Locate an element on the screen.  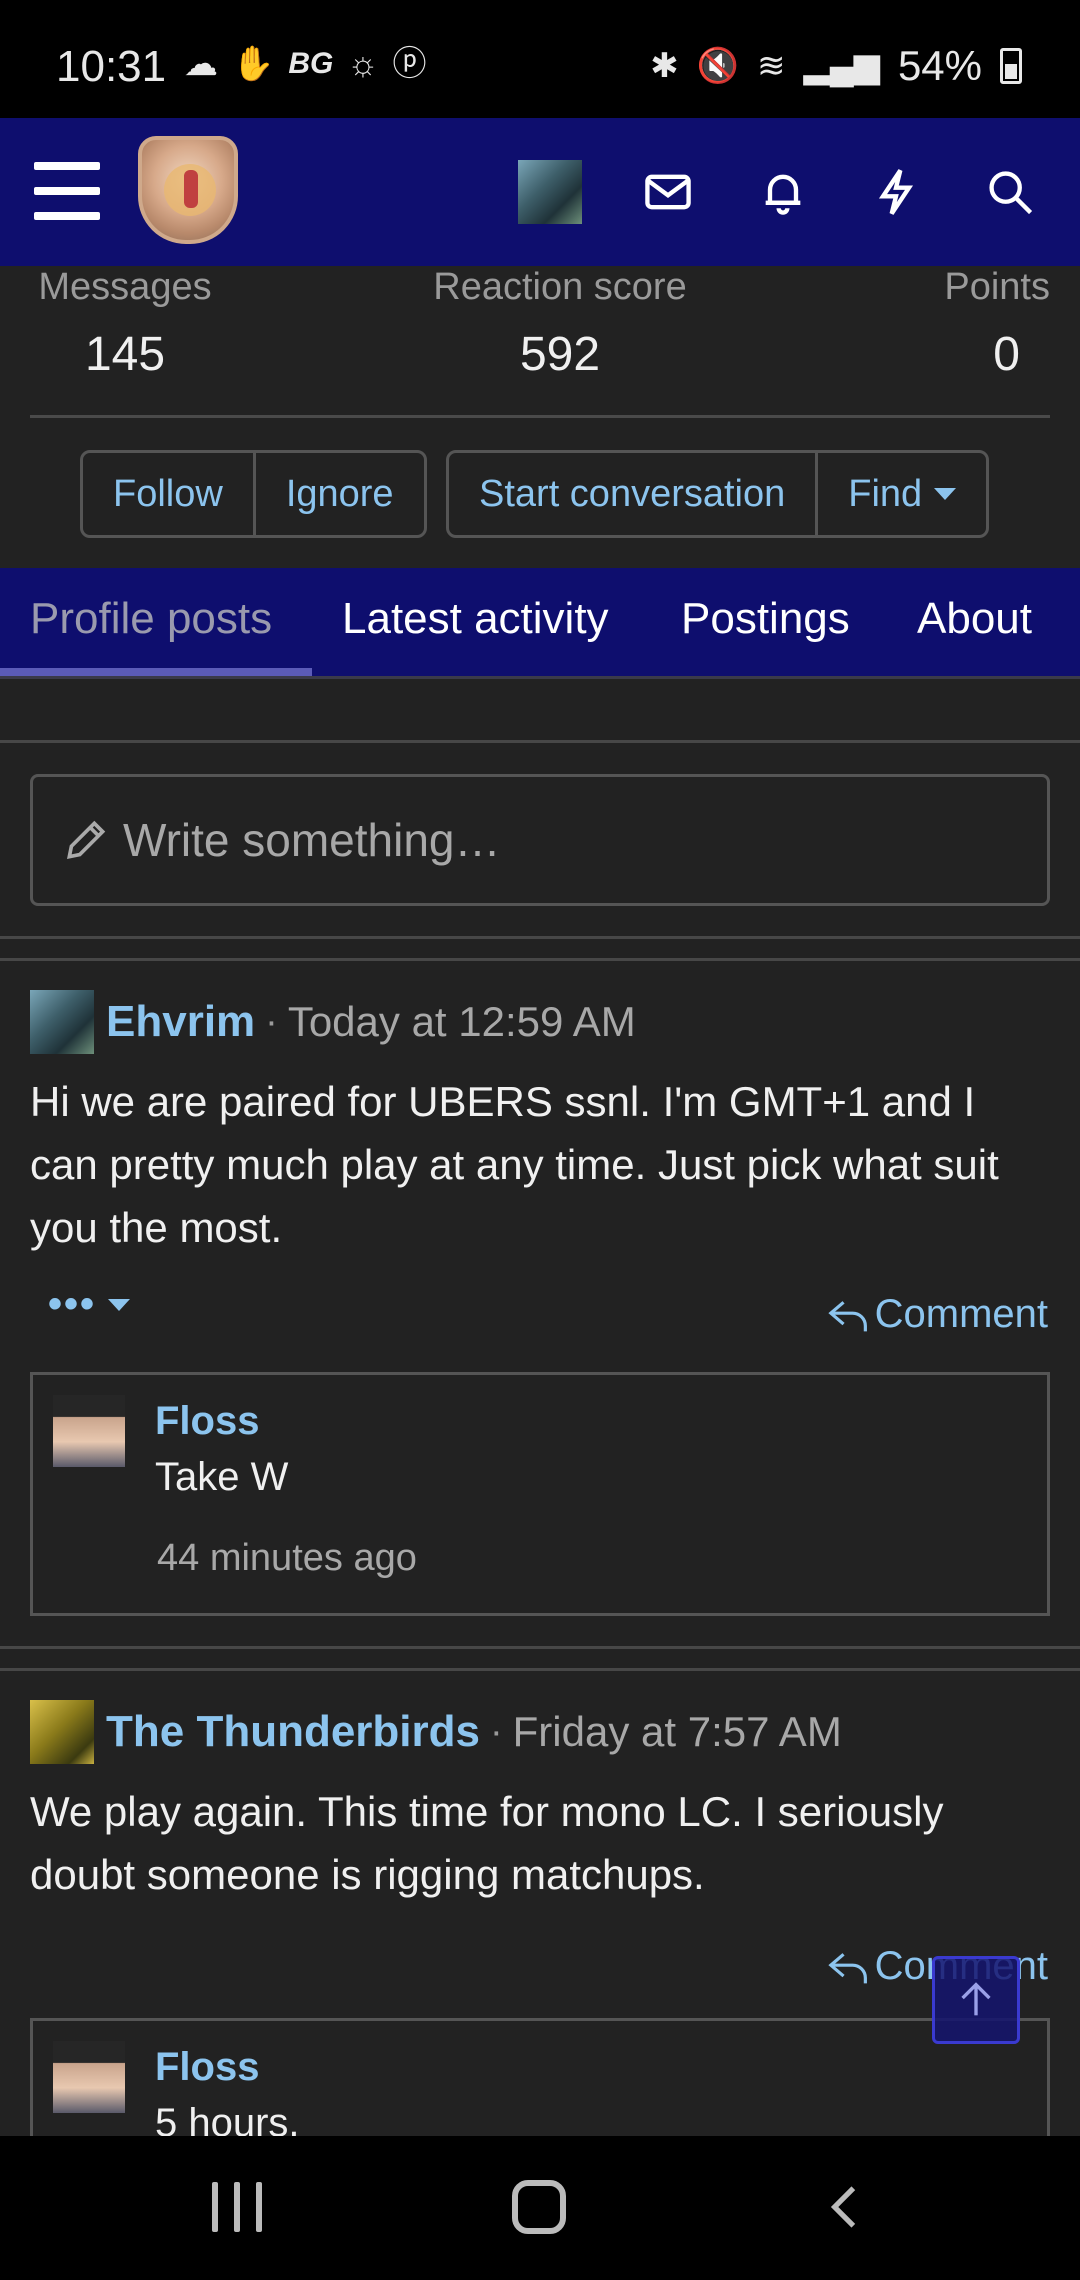
user-avatar is located at coordinates (550, 192).